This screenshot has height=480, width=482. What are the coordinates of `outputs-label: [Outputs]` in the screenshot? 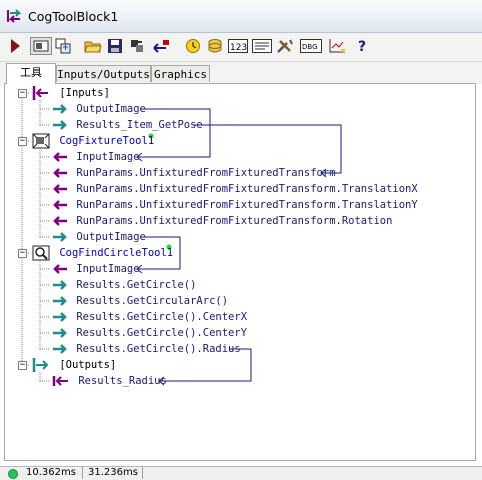 It's located at (88, 365).